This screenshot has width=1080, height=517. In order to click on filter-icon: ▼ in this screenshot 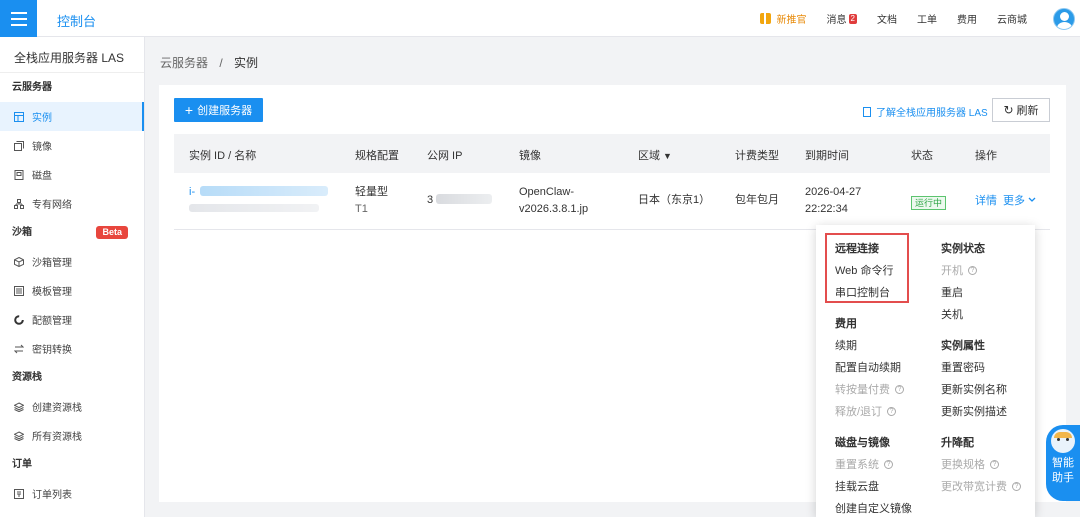, I will do `click(667, 156)`.